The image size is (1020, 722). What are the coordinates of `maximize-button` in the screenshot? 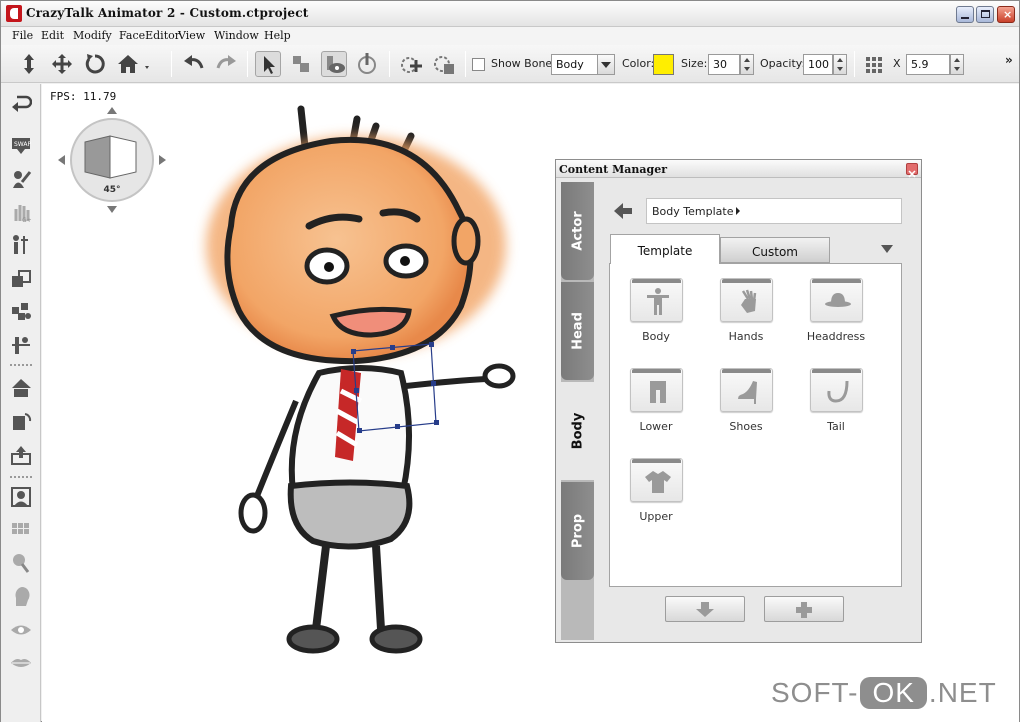 It's located at (985, 14).